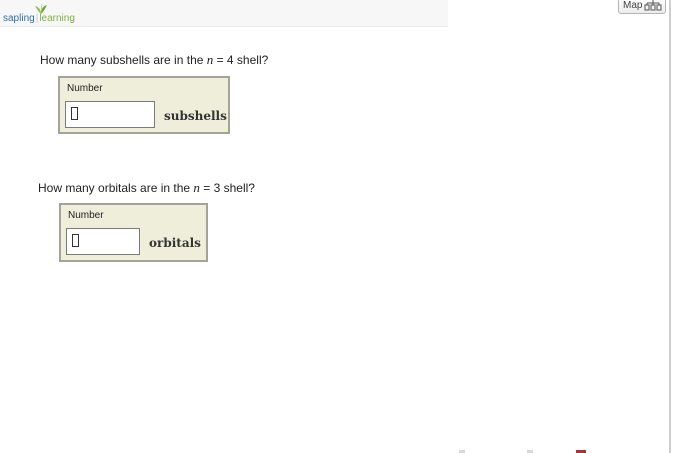 This screenshot has width=673, height=453. What do you see at coordinates (195, 116) in the screenshot?
I see `question-1-unit-label: subshells` at bounding box center [195, 116].